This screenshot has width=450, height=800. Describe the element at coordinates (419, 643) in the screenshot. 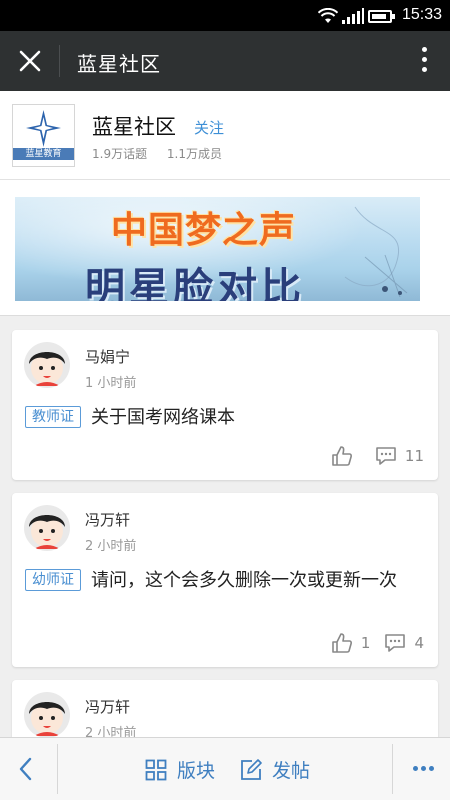

I see `comment-count: 4` at that location.